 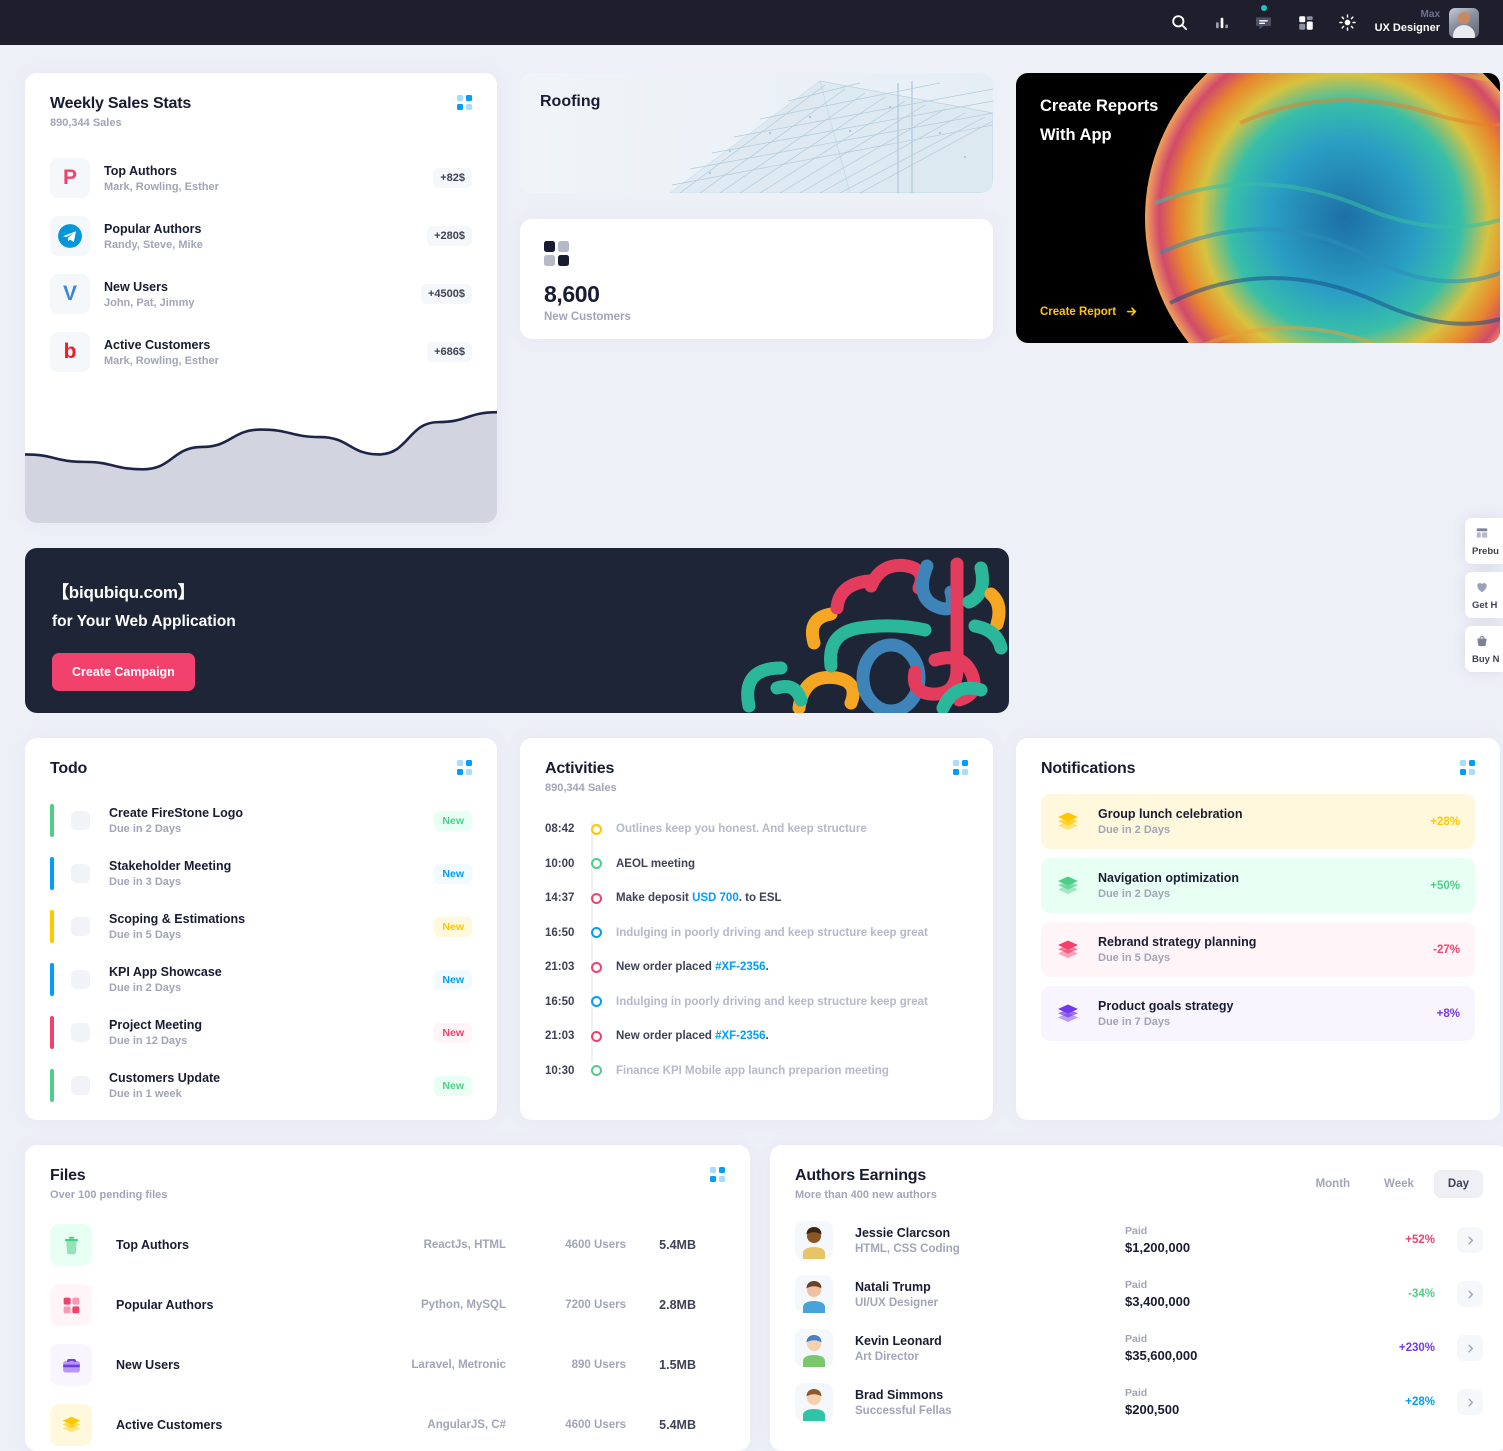 I want to click on roofing-title: Roofing, so click(x=570, y=101).